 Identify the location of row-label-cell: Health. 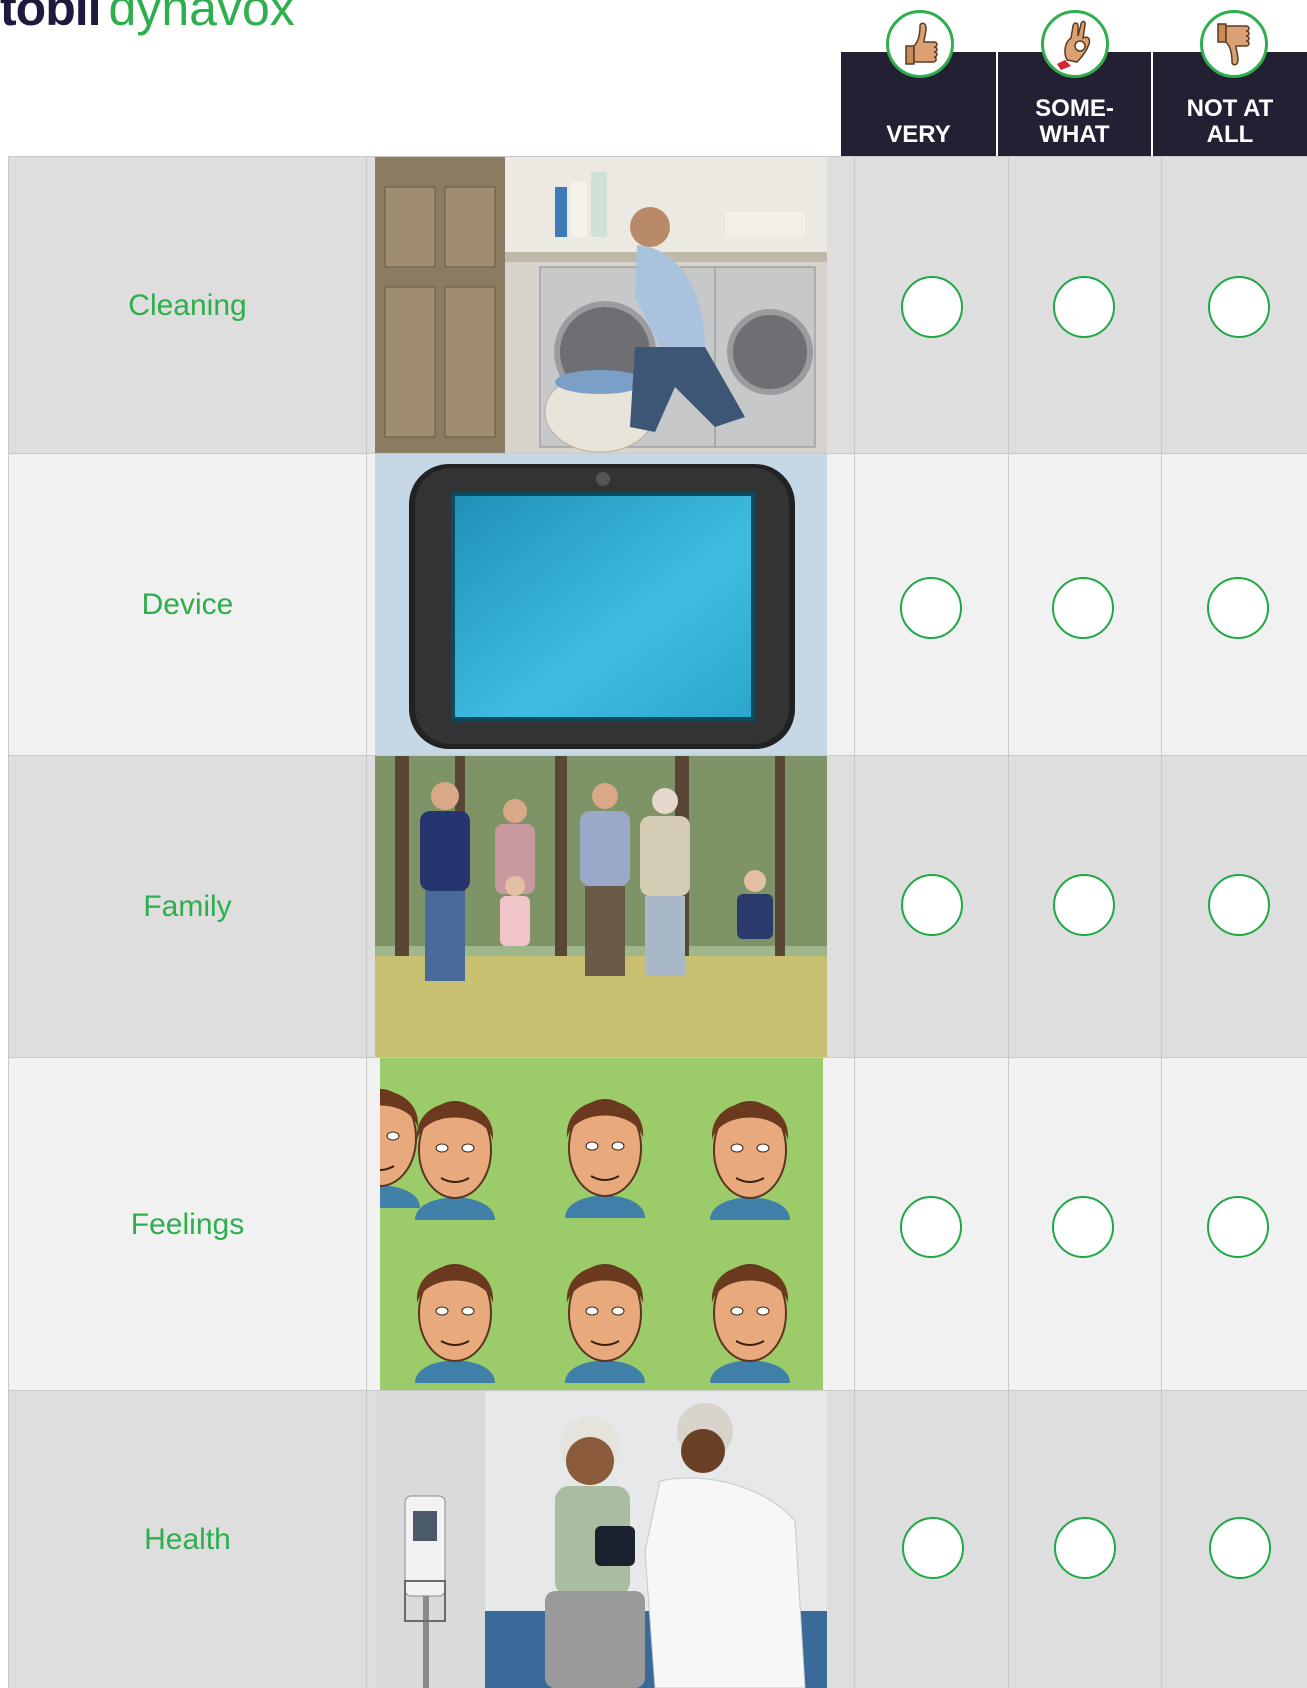
(187, 1539).